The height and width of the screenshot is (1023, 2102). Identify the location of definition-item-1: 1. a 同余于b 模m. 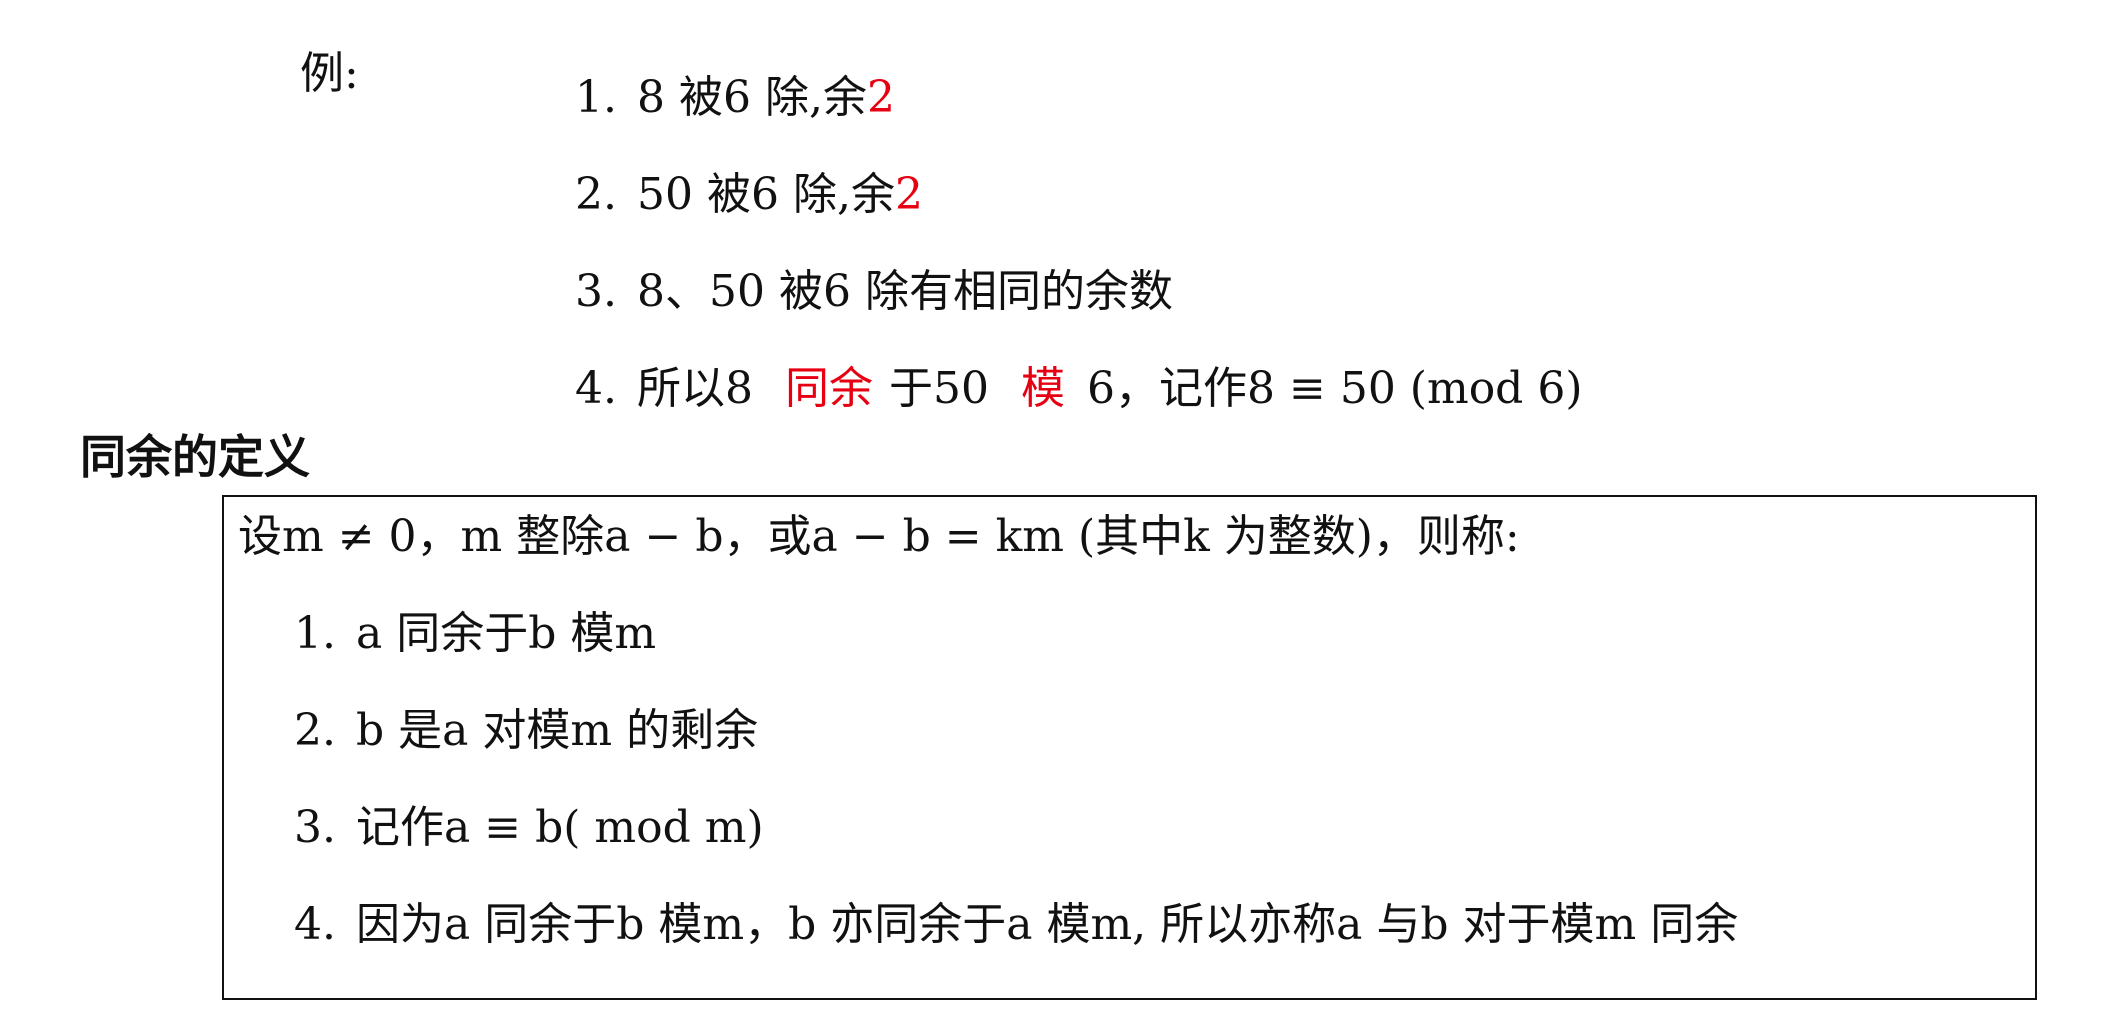
(475, 634).